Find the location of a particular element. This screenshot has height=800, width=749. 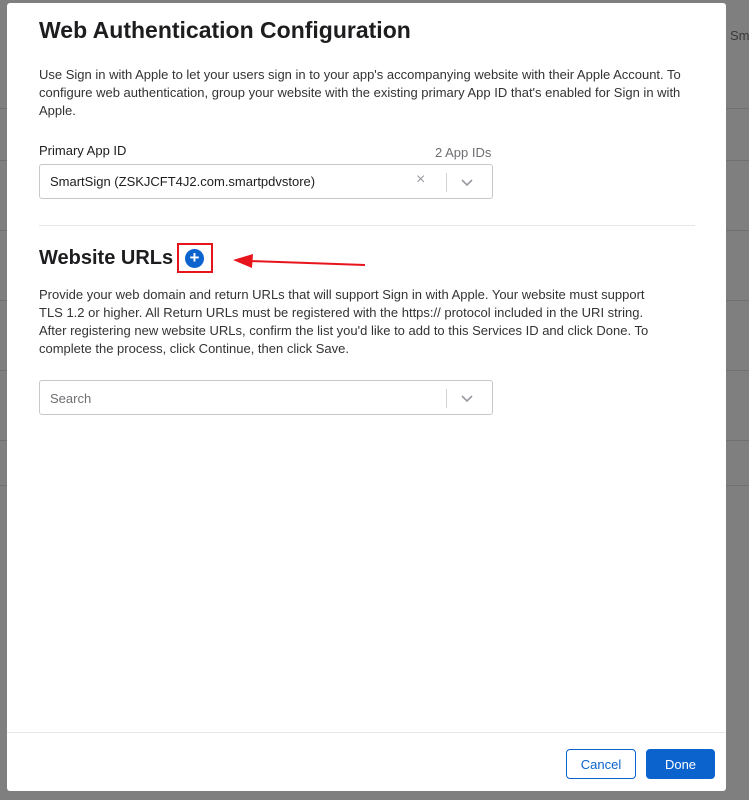

background-partial-text: Sma is located at coordinates (739, 35).